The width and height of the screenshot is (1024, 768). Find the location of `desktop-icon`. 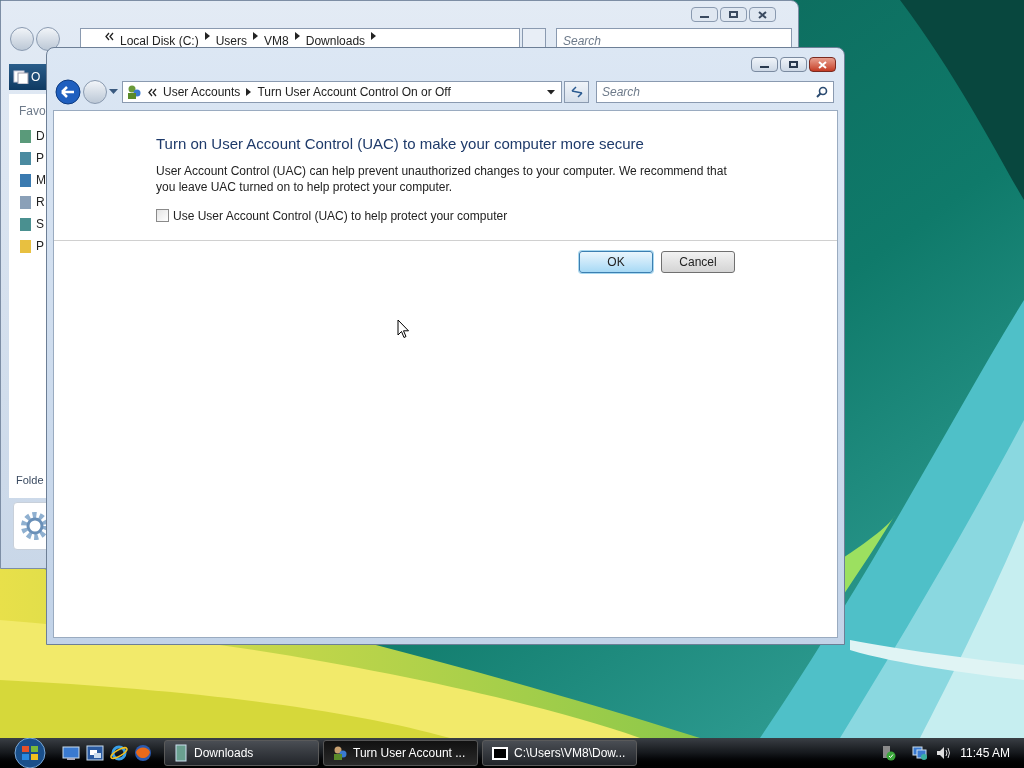

desktop-icon is located at coordinates (71, 753).